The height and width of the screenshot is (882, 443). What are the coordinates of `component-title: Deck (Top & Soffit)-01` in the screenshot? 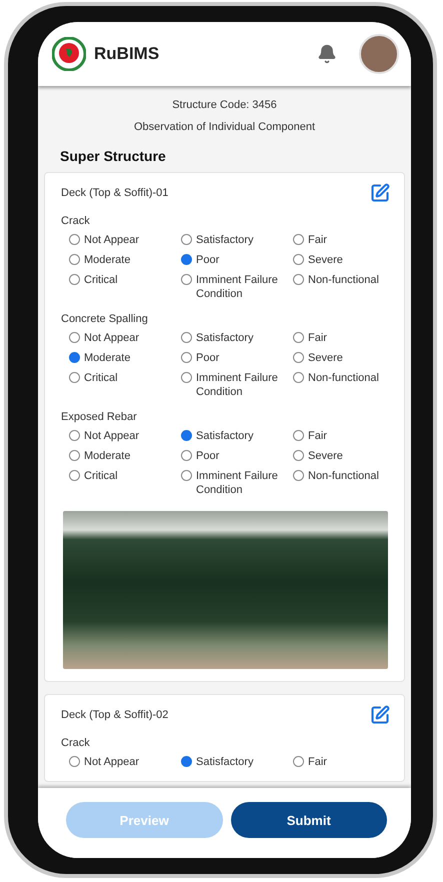 It's located at (114, 193).